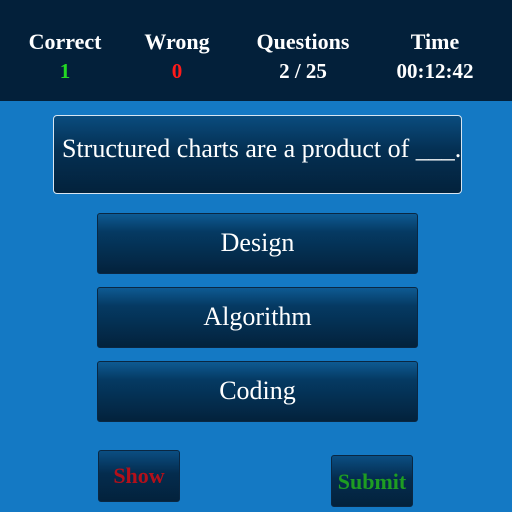  Describe the element at coordinates (435, 41) in the screenshot. I see `time-label: Time` at that location.